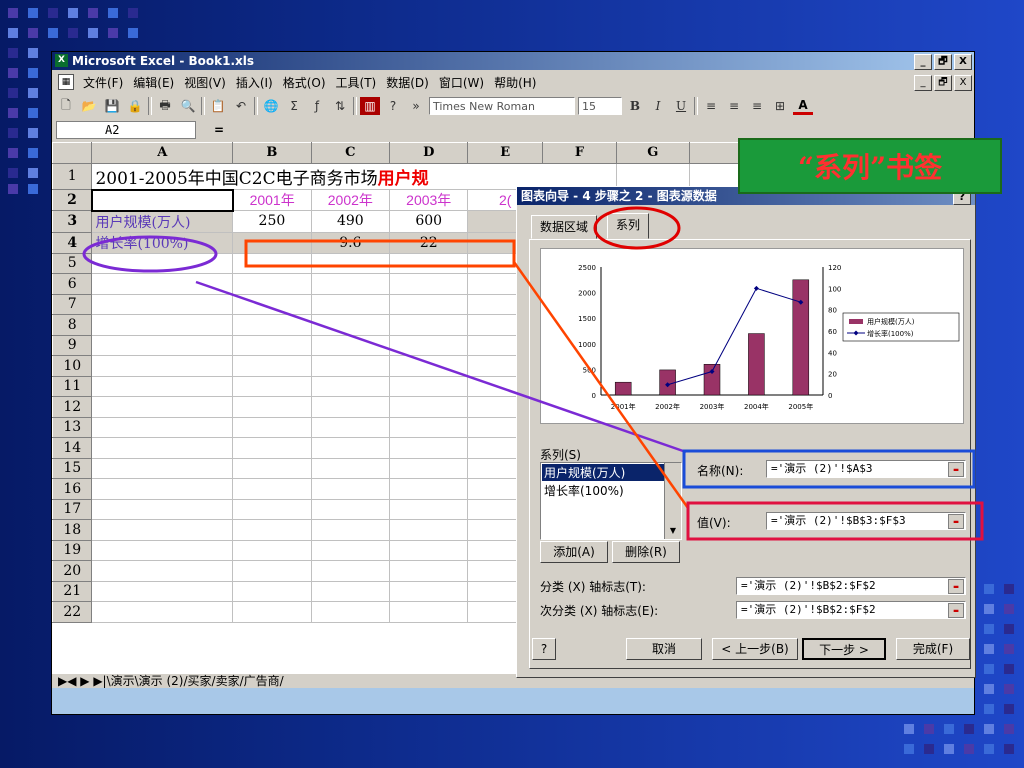 The image size is (1024, 768). I want to click on print-icon: 🖶, so click(165, 106).